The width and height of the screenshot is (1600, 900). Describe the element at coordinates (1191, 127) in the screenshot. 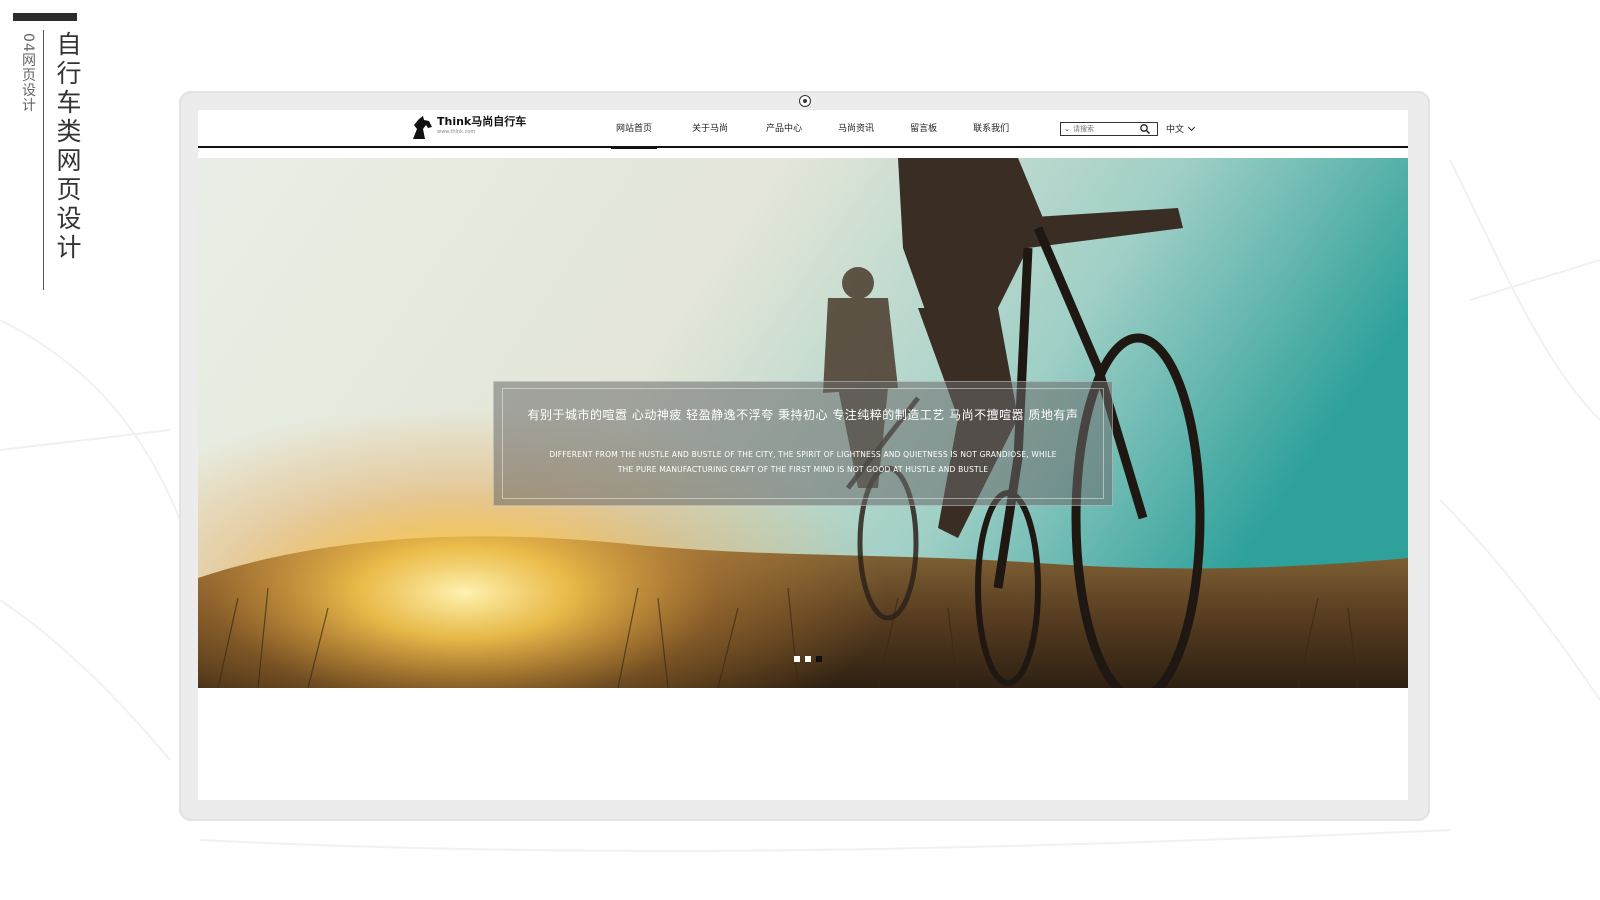

I see `chevron-down-icon` at that location.